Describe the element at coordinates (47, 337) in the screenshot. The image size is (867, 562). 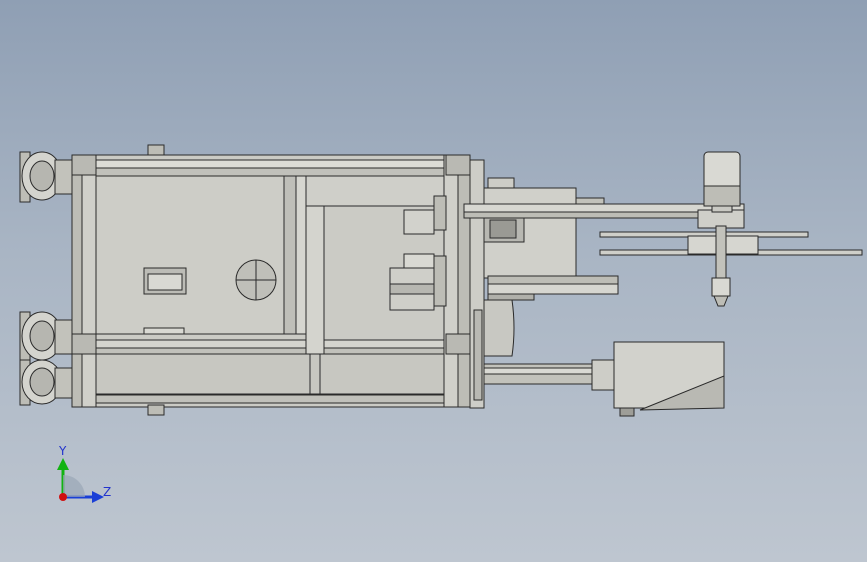
I see `caster-middle` at that location.